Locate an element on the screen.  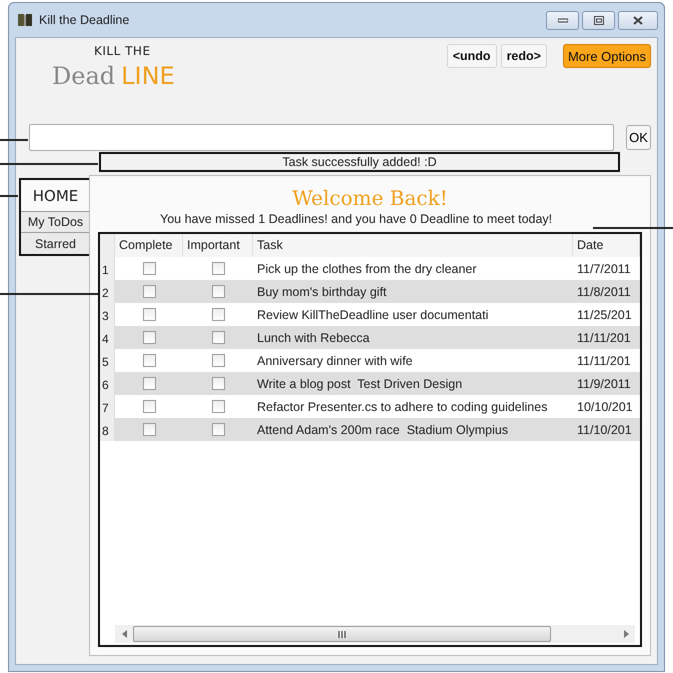
redo-button: redo> is located at coordinates (523, 56).